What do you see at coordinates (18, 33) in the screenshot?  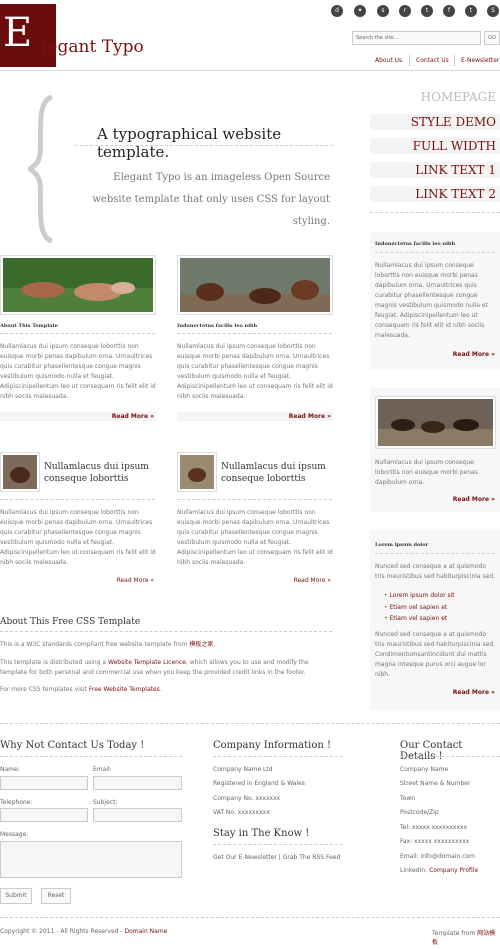 I see `logo-initial: E` at bounding box center [18, 33].